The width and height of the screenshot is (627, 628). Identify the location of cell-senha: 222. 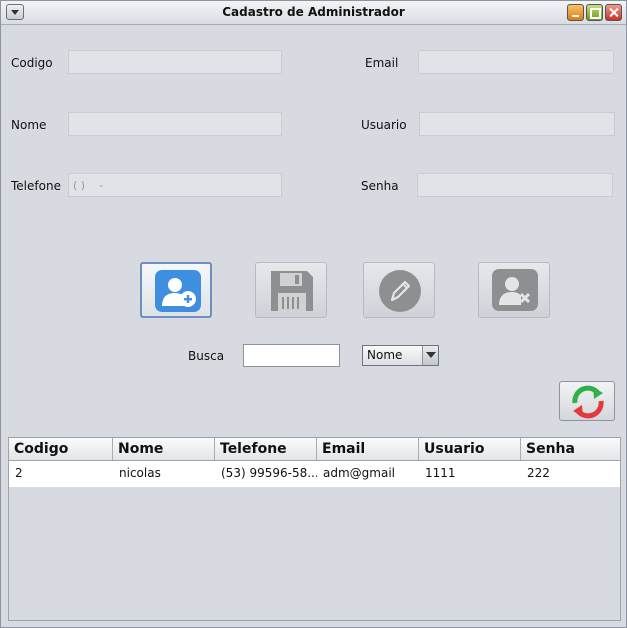
(538, 473).